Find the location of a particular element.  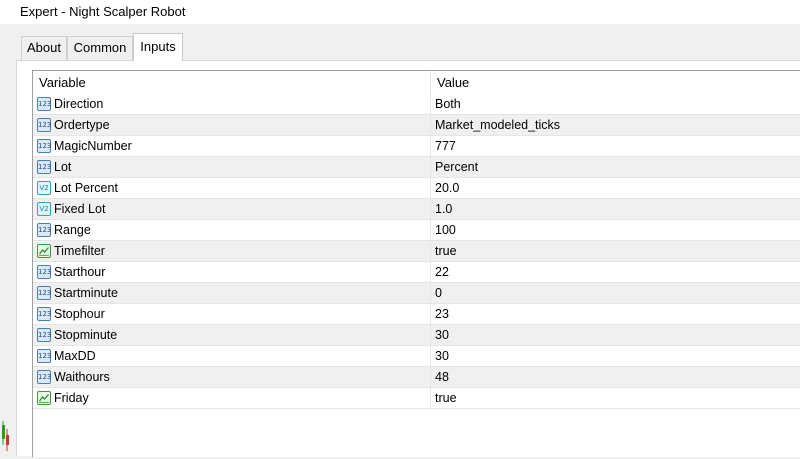

column-header-value: Value is located at coordinates (453, 82).